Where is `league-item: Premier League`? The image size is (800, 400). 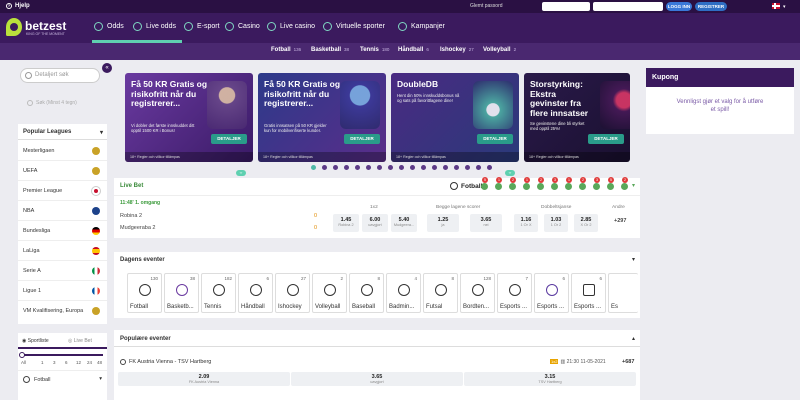 league-item: Premier League is located at coordinates (62, 191).